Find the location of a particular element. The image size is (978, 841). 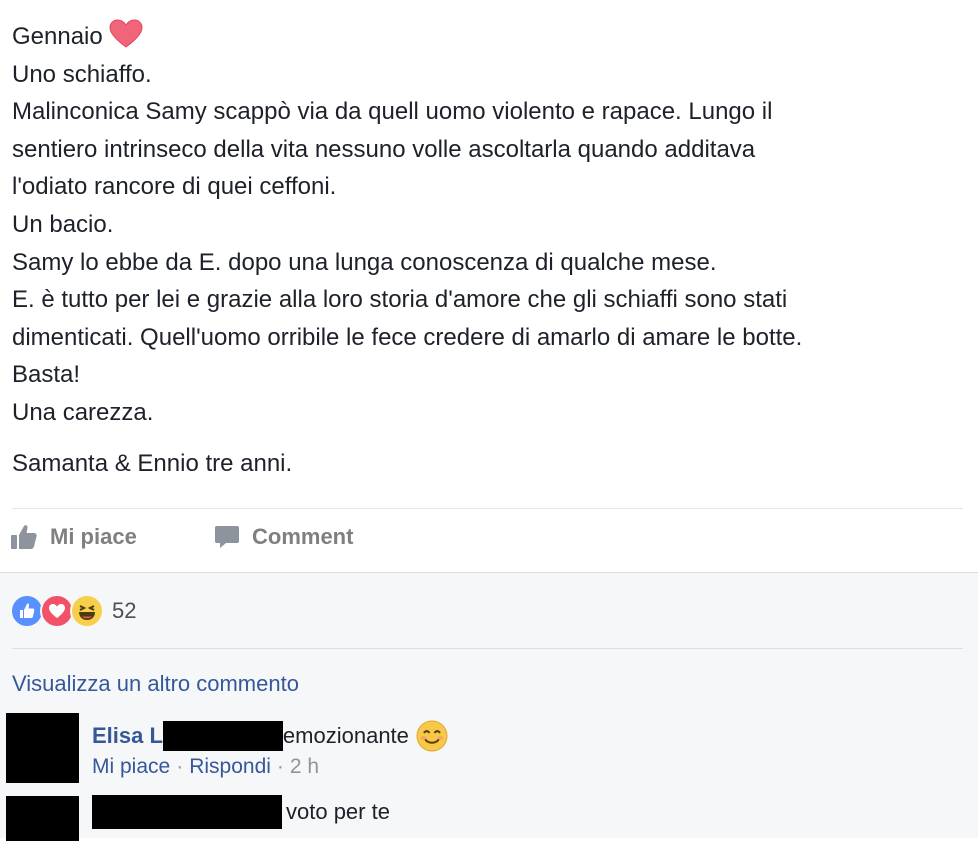

comment-bubble-icon is located at coordinates (227, 537).